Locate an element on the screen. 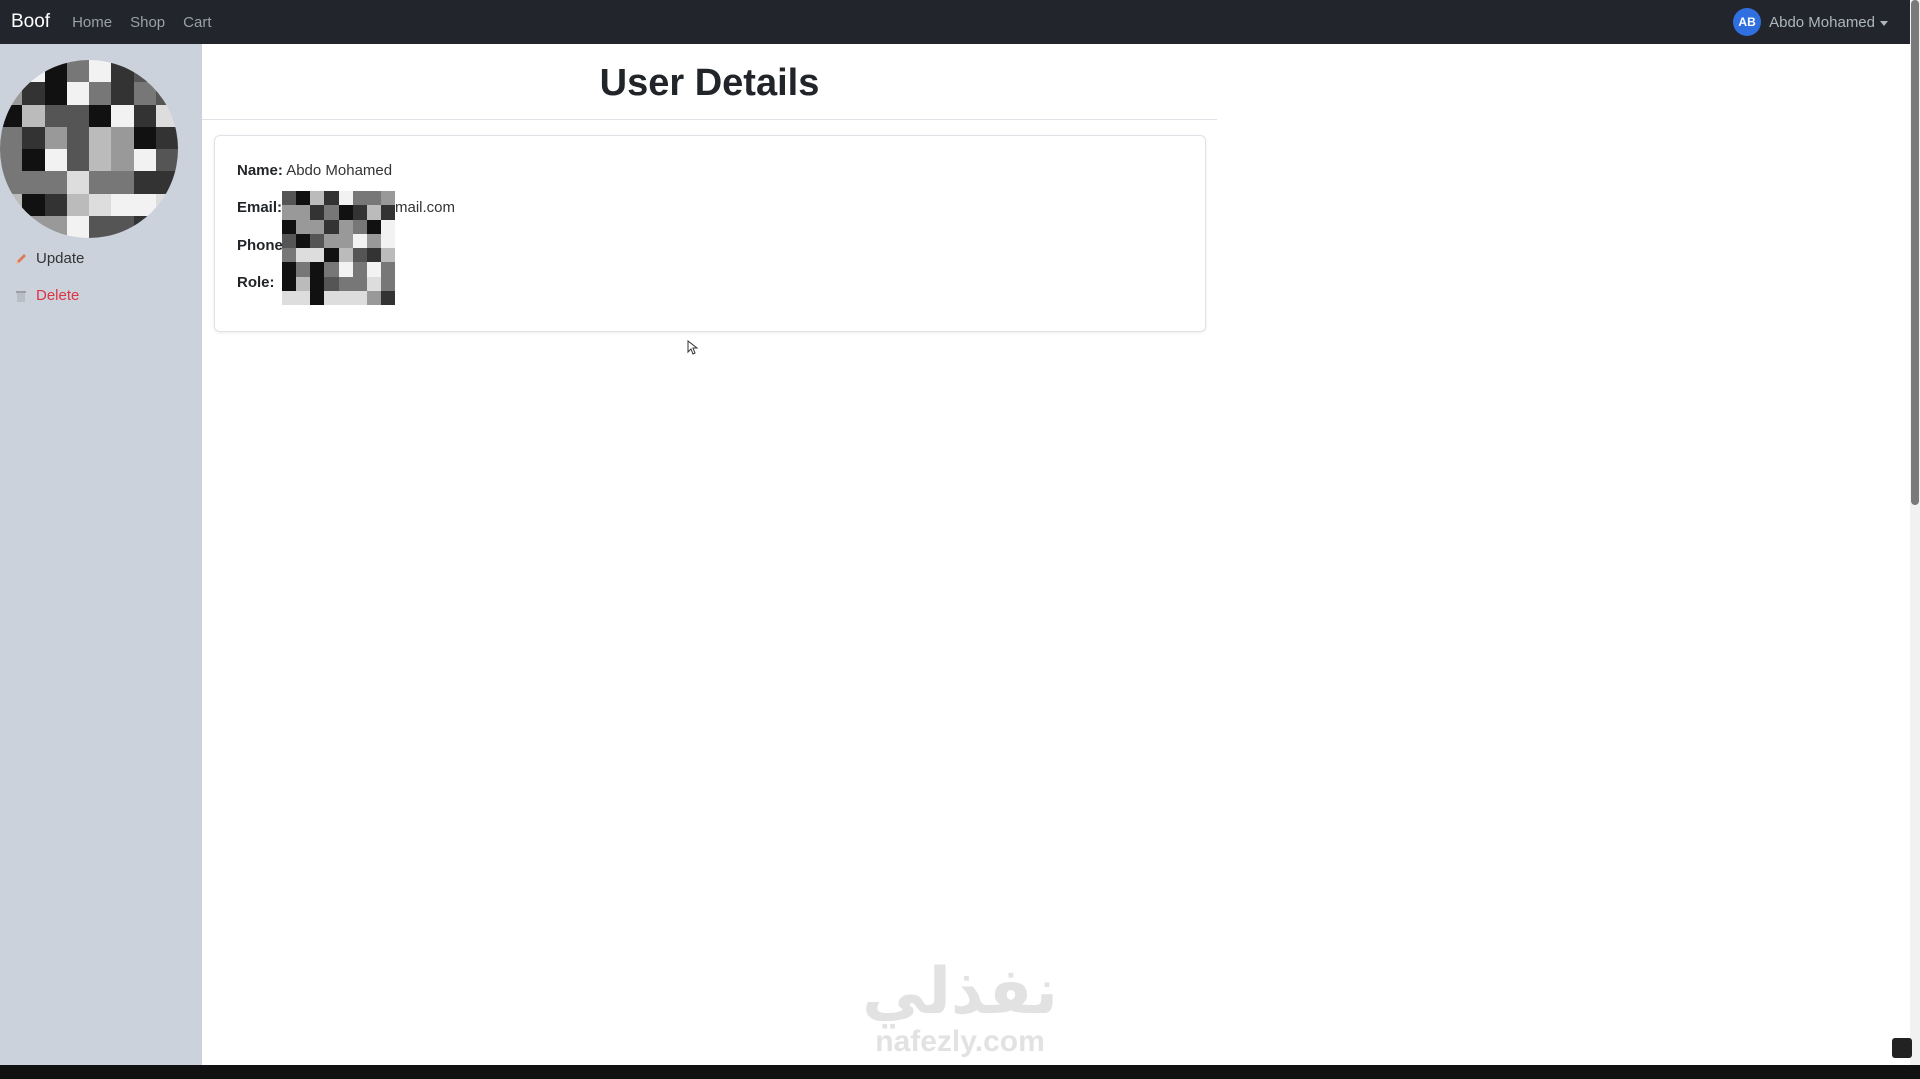 The height and width of the screenshot is (1079, 1920). vertical-scrollbar is located at coordinates (1915, 532).